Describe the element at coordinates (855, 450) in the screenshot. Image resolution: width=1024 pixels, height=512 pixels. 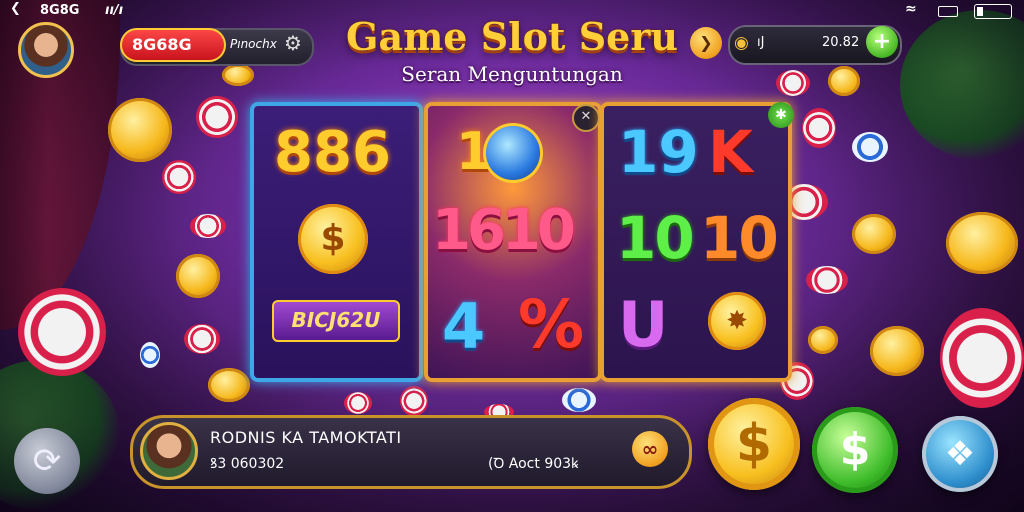
I see `dollar-button: $` at that location.